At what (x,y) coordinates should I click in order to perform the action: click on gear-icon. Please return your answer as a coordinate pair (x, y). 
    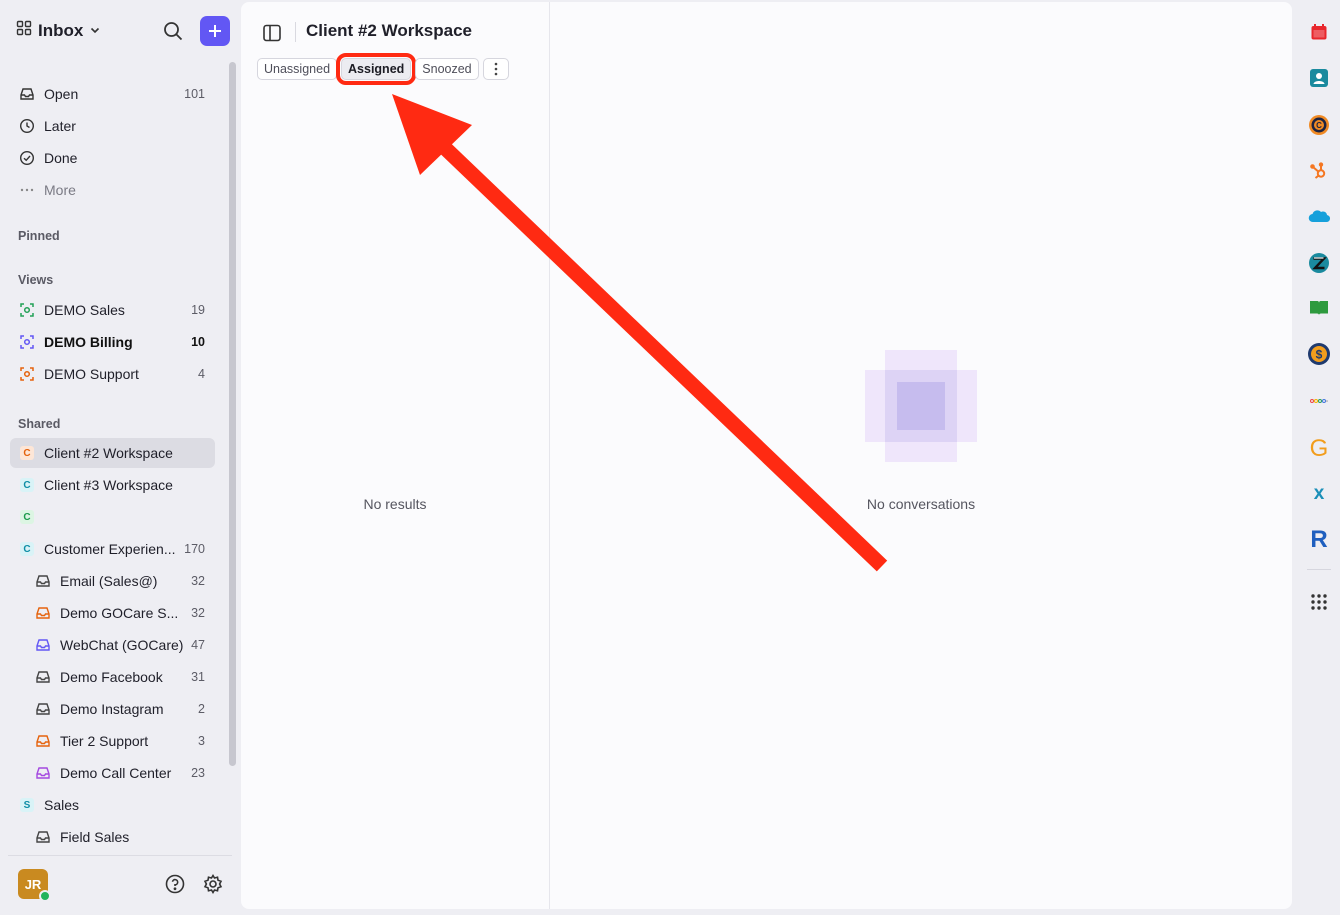
    Looking at the image, I should click on (213, 884).